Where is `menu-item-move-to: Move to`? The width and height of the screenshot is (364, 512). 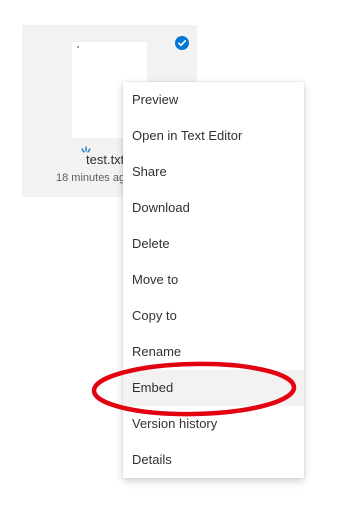
menu-item-move-to: Move to is located at coordinates (213, 280).